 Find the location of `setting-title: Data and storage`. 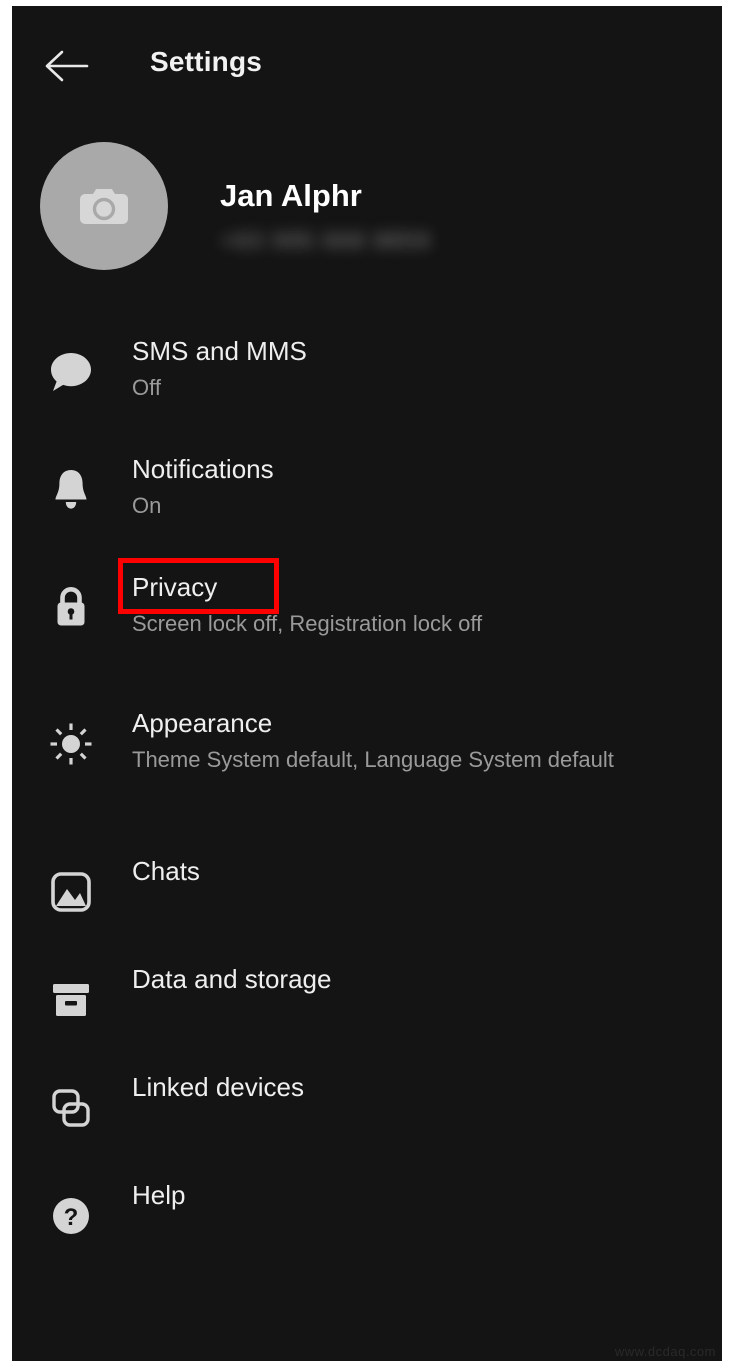

setting-title: Data and storage is located at coordinates (232, 979).